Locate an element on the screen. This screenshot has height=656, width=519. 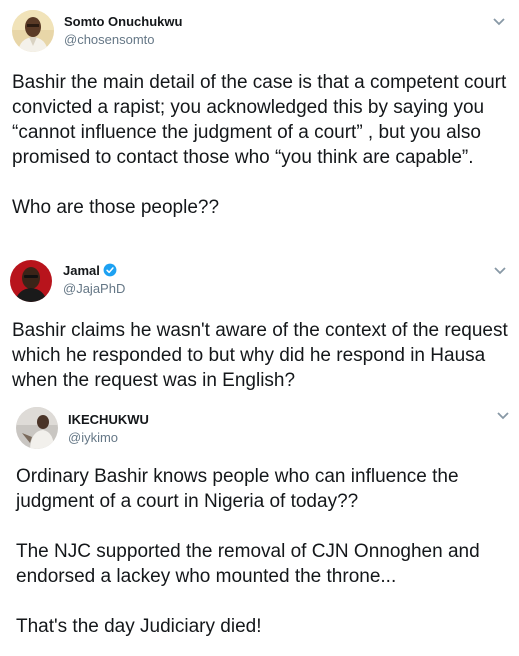
author-name: Somto Onuchukwu is located at coordinates (123, 21).